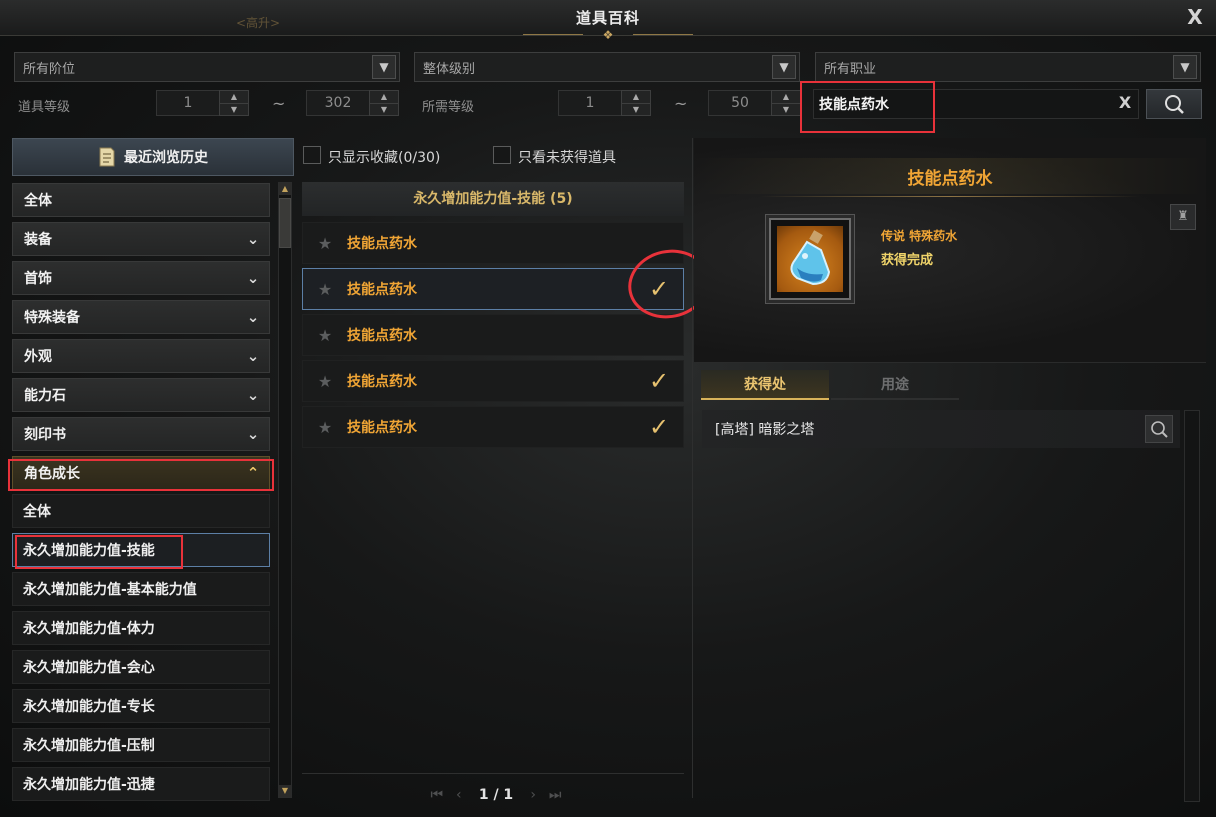 The width and height of the screenshot is (1216, 817). I want to click on category-label: 特殊装备, so click(52, 318).